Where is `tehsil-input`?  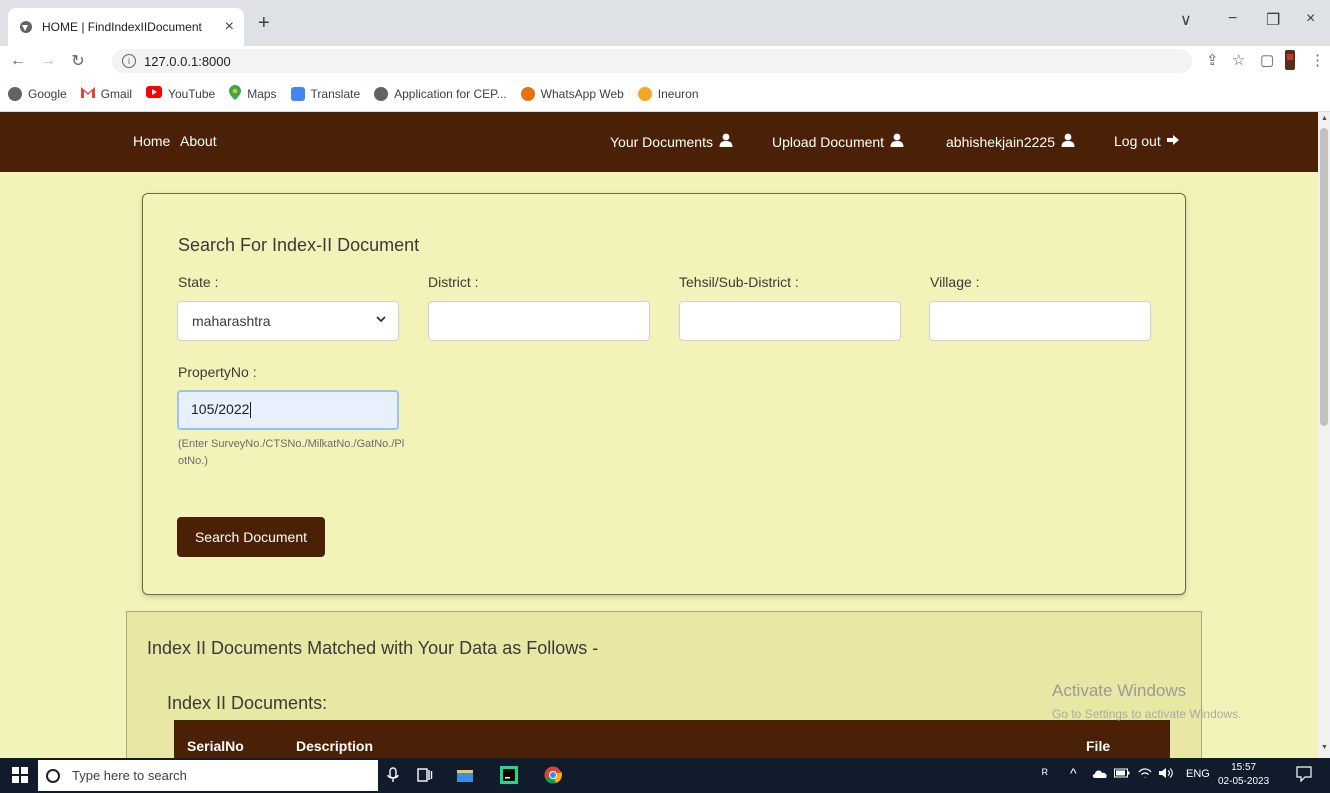
tehsil-input is located at coordinates (790, 321).